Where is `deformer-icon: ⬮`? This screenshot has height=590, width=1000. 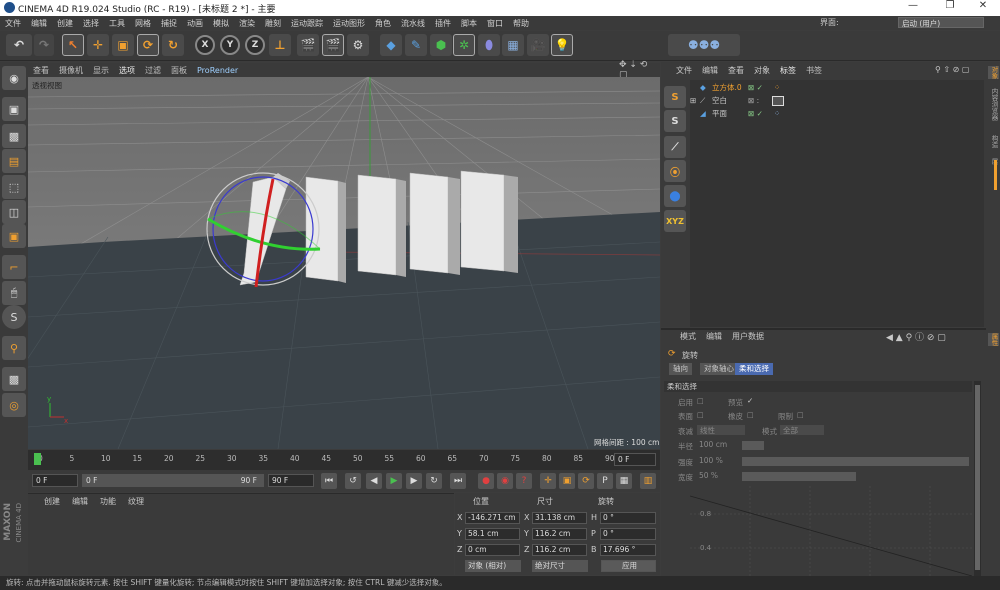 deformer-icon: ⬮ is located at coordinates (489, 45).